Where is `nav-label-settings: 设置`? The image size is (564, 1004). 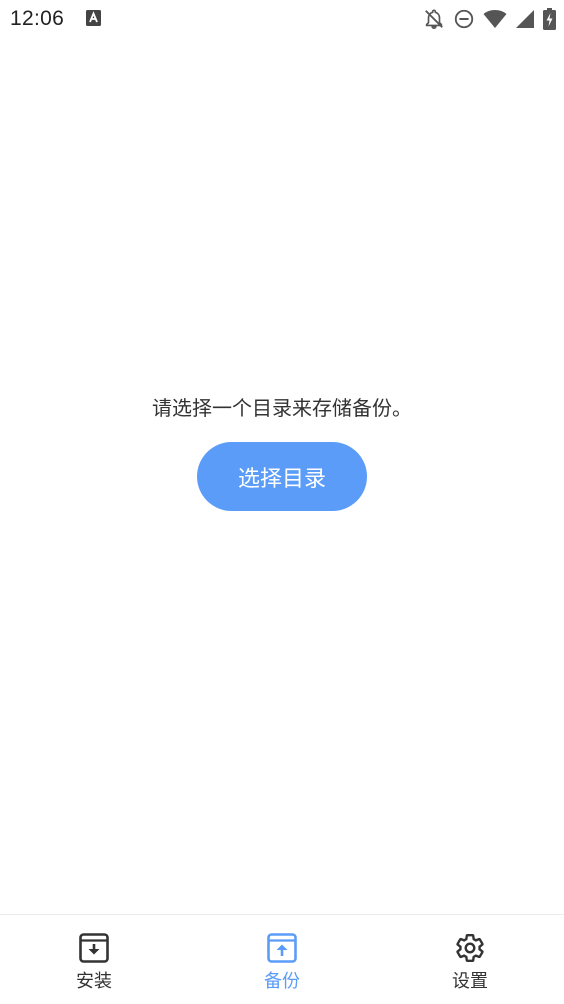
nav-label-settings: 设置 is located at coordinates (470, 981).